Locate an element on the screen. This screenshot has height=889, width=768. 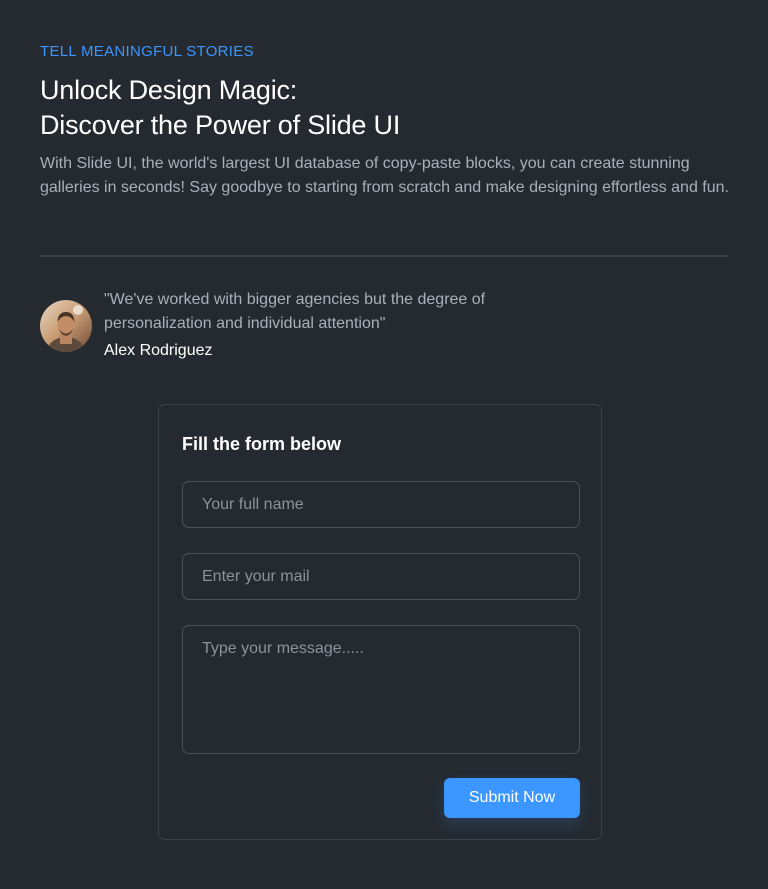
email-input is located at coordinates (381, 576).